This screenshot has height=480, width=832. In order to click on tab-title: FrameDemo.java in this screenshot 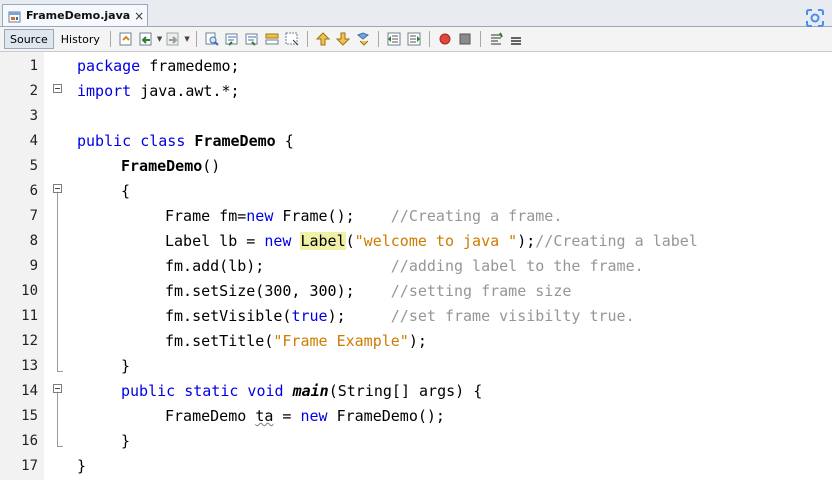, I will do `click(78, 15)`.